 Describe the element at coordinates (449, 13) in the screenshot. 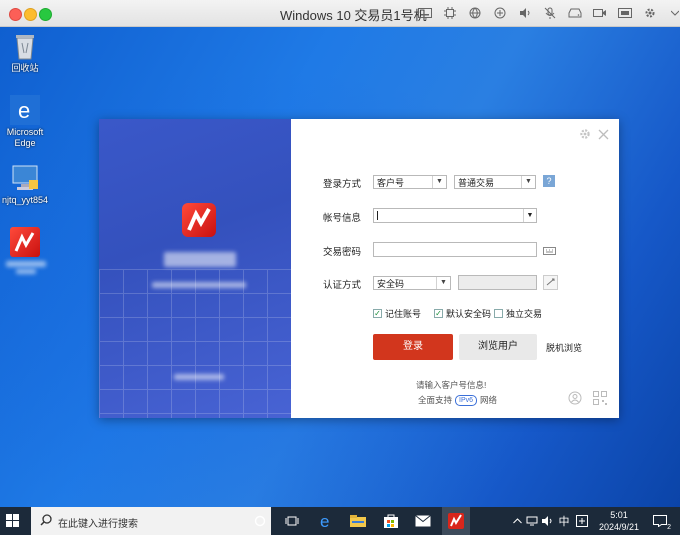

I see `chip-icon` at that location.